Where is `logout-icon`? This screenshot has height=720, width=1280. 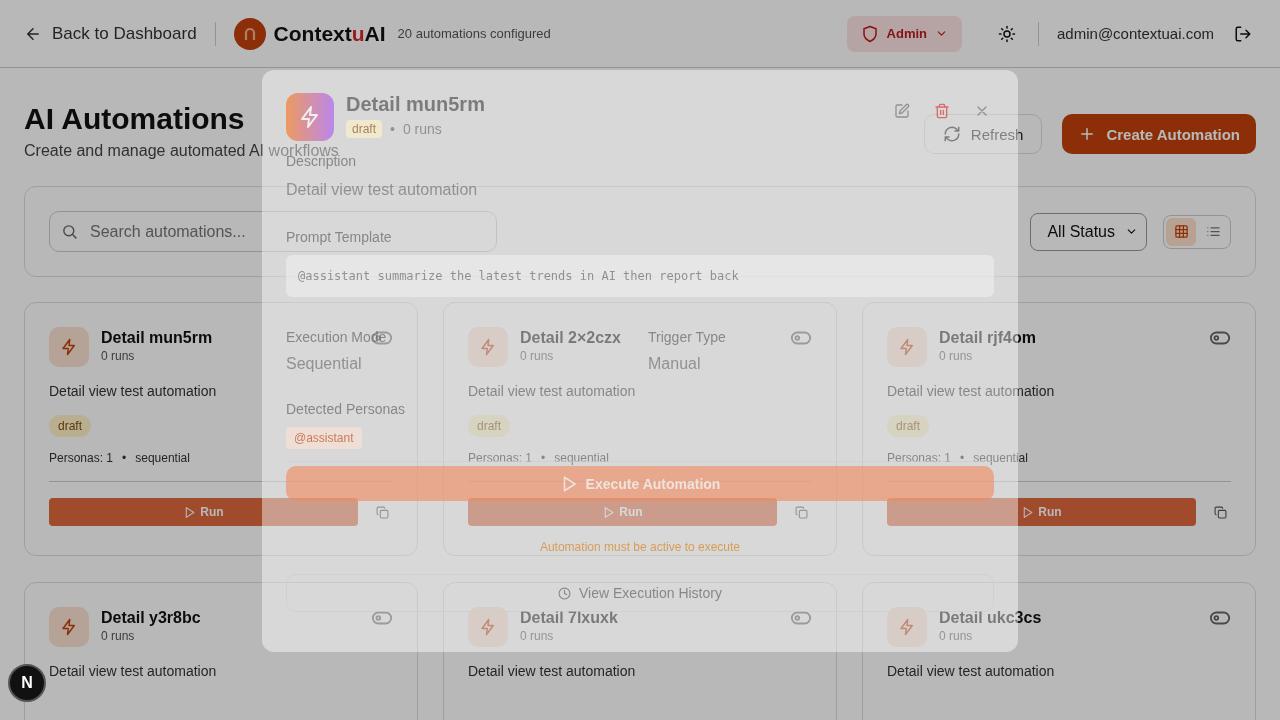
logout-icon is located at coordinates (1243, 33).